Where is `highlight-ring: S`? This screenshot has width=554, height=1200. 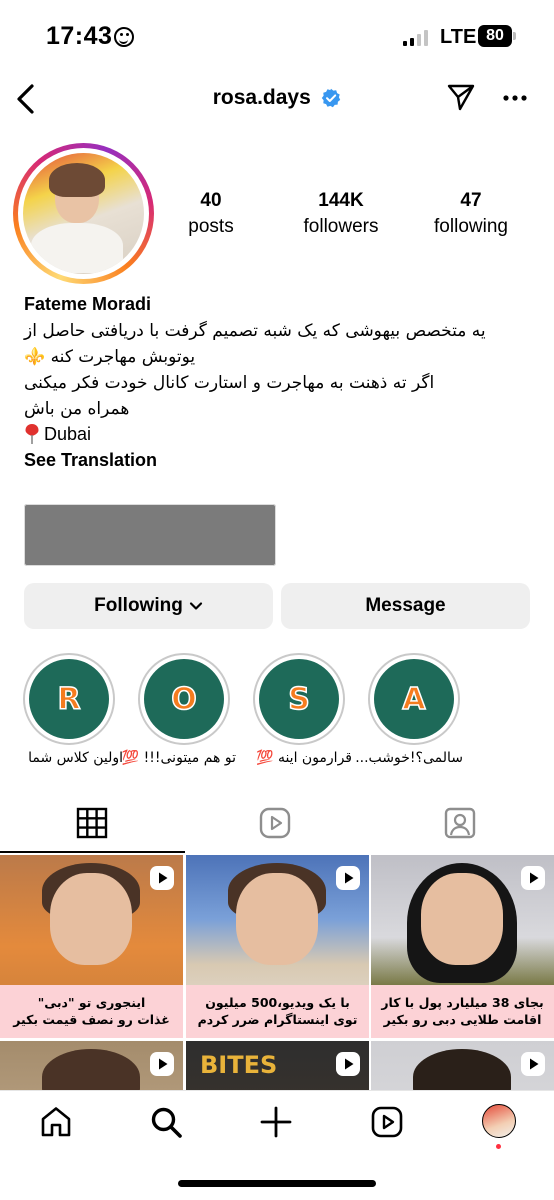
highlight-ring: S is located at coordinates (299, 699).